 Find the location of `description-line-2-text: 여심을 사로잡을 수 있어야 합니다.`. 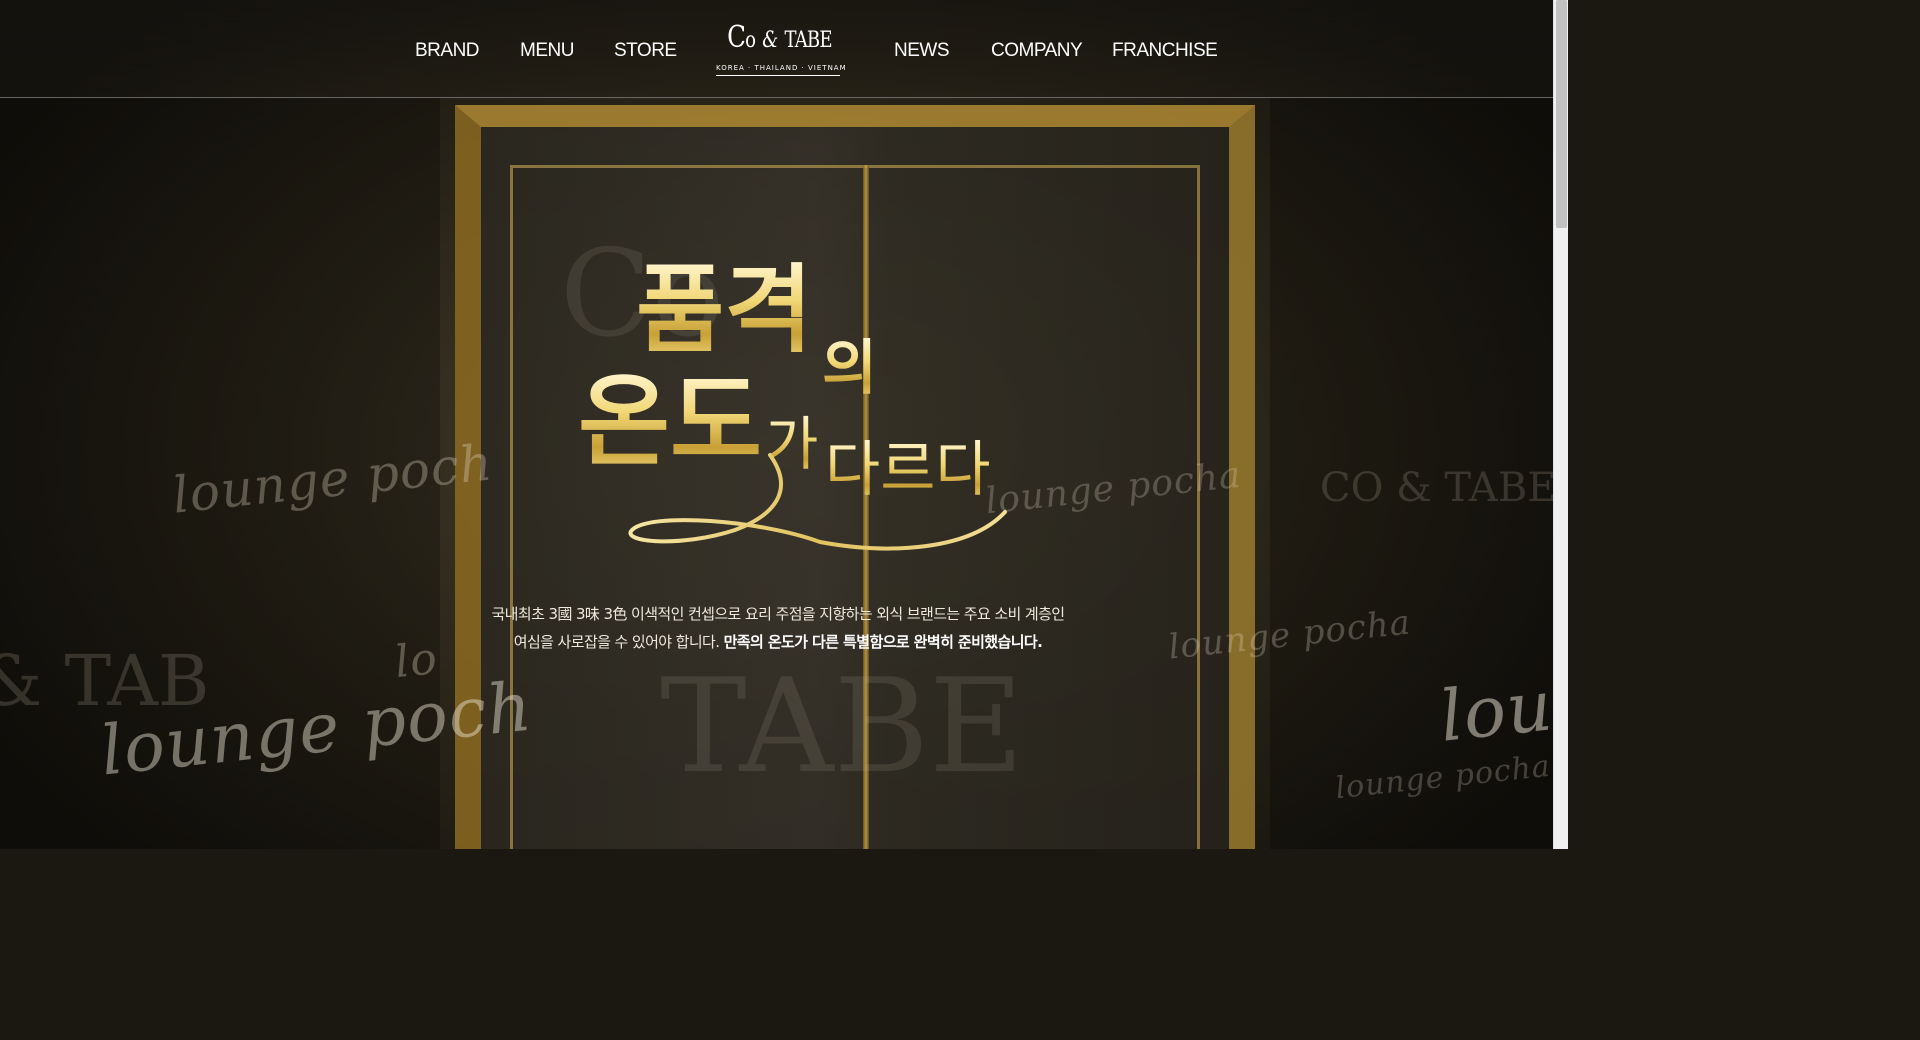

description-line-2-text: 여심을 사로잡을 수 있어야 합니다. is located at coordinates (618, 642).